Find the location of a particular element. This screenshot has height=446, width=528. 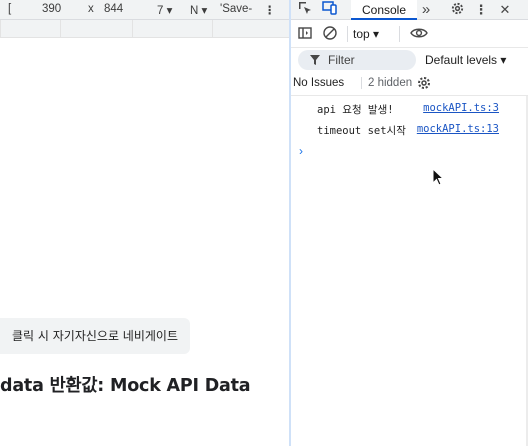

close-icon: ✕ is located at coordinates (505, 10).